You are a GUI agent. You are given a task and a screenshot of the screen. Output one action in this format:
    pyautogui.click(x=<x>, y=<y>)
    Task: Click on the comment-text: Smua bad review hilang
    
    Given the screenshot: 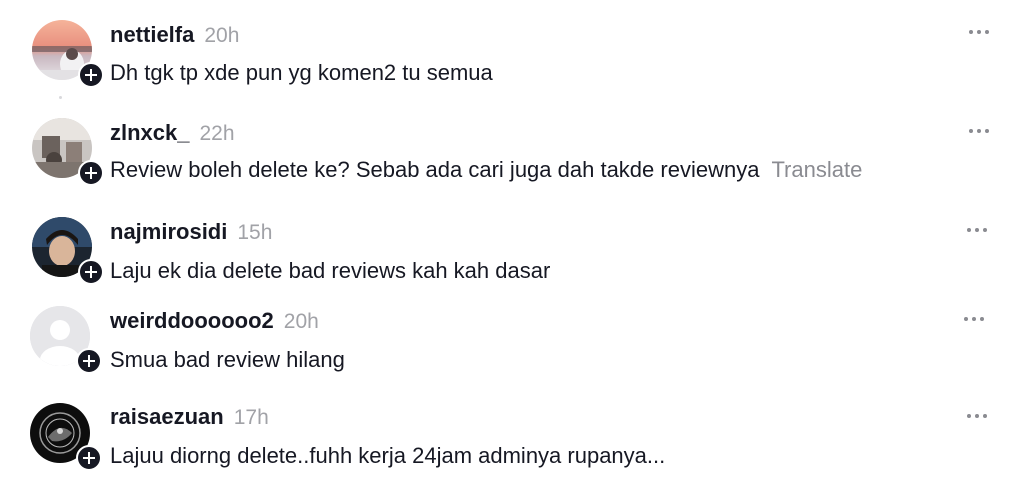 What is the action you would take?
    pyautogui.click(x=227, y=359)
    